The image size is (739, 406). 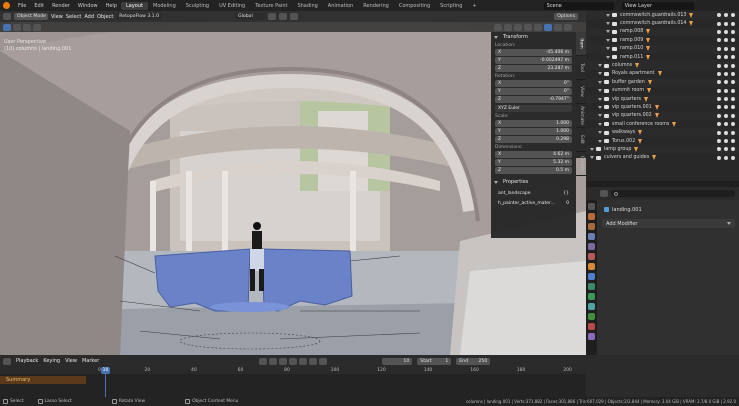 I want to click on view-layer-tab-icon, so click(x=591, y=236).